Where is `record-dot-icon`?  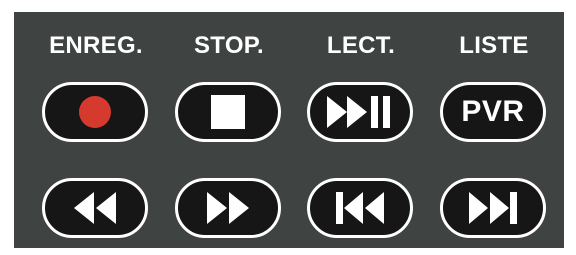 record-dot-icon is located at coordinates (95, 112).